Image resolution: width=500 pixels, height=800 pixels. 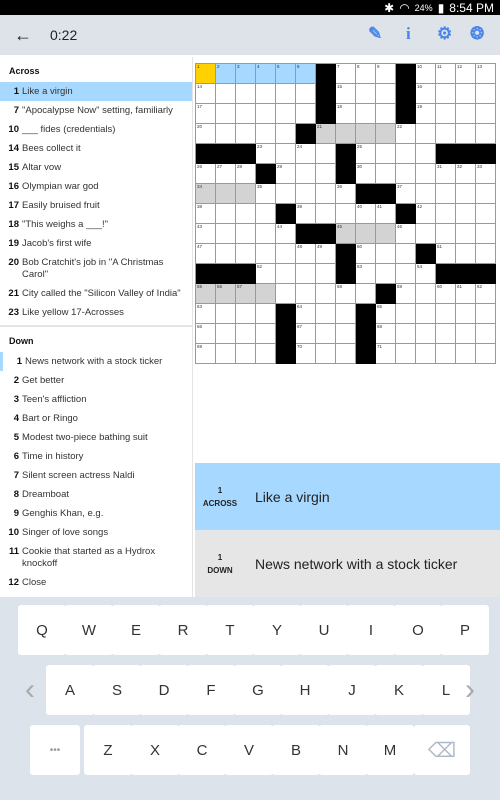 What do you see at coordinates (70, 690) in the screenshot?
I see `key-a: A` at bounding box center [70, 690].